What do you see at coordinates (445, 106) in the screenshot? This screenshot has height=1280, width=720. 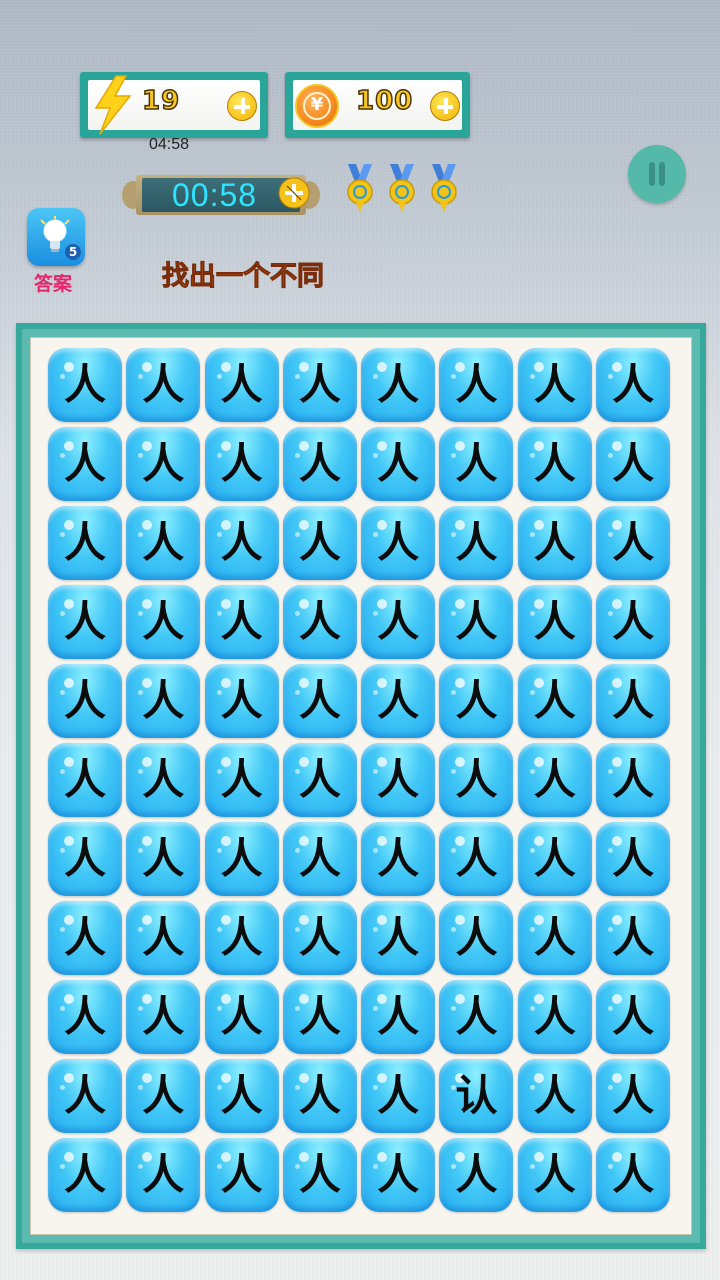 I see `add-coins-button` at bounding box center [445, 106].